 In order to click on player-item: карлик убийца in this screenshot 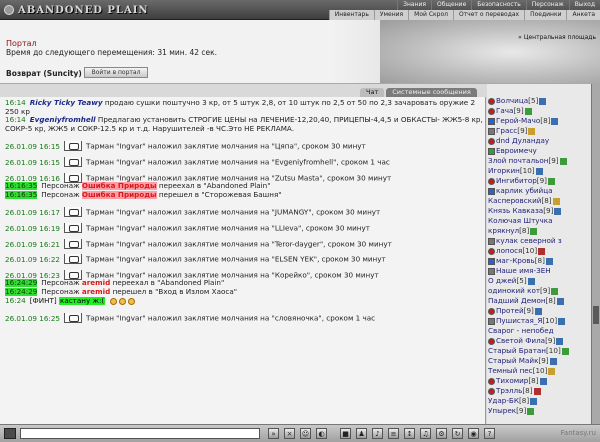, I will do `click(540, 191)`.